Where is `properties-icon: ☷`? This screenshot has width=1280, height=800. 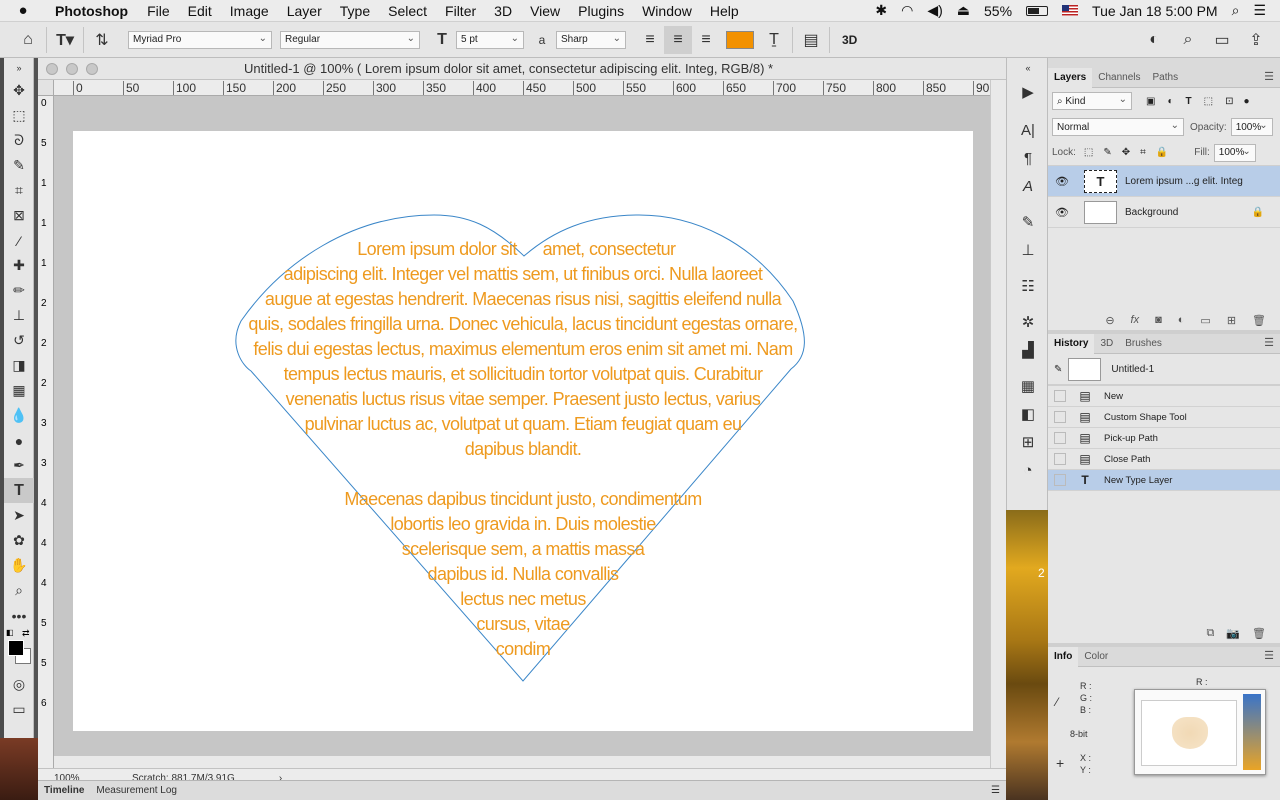 properties-icon: ☷ is located at coordinates (1028, 286).